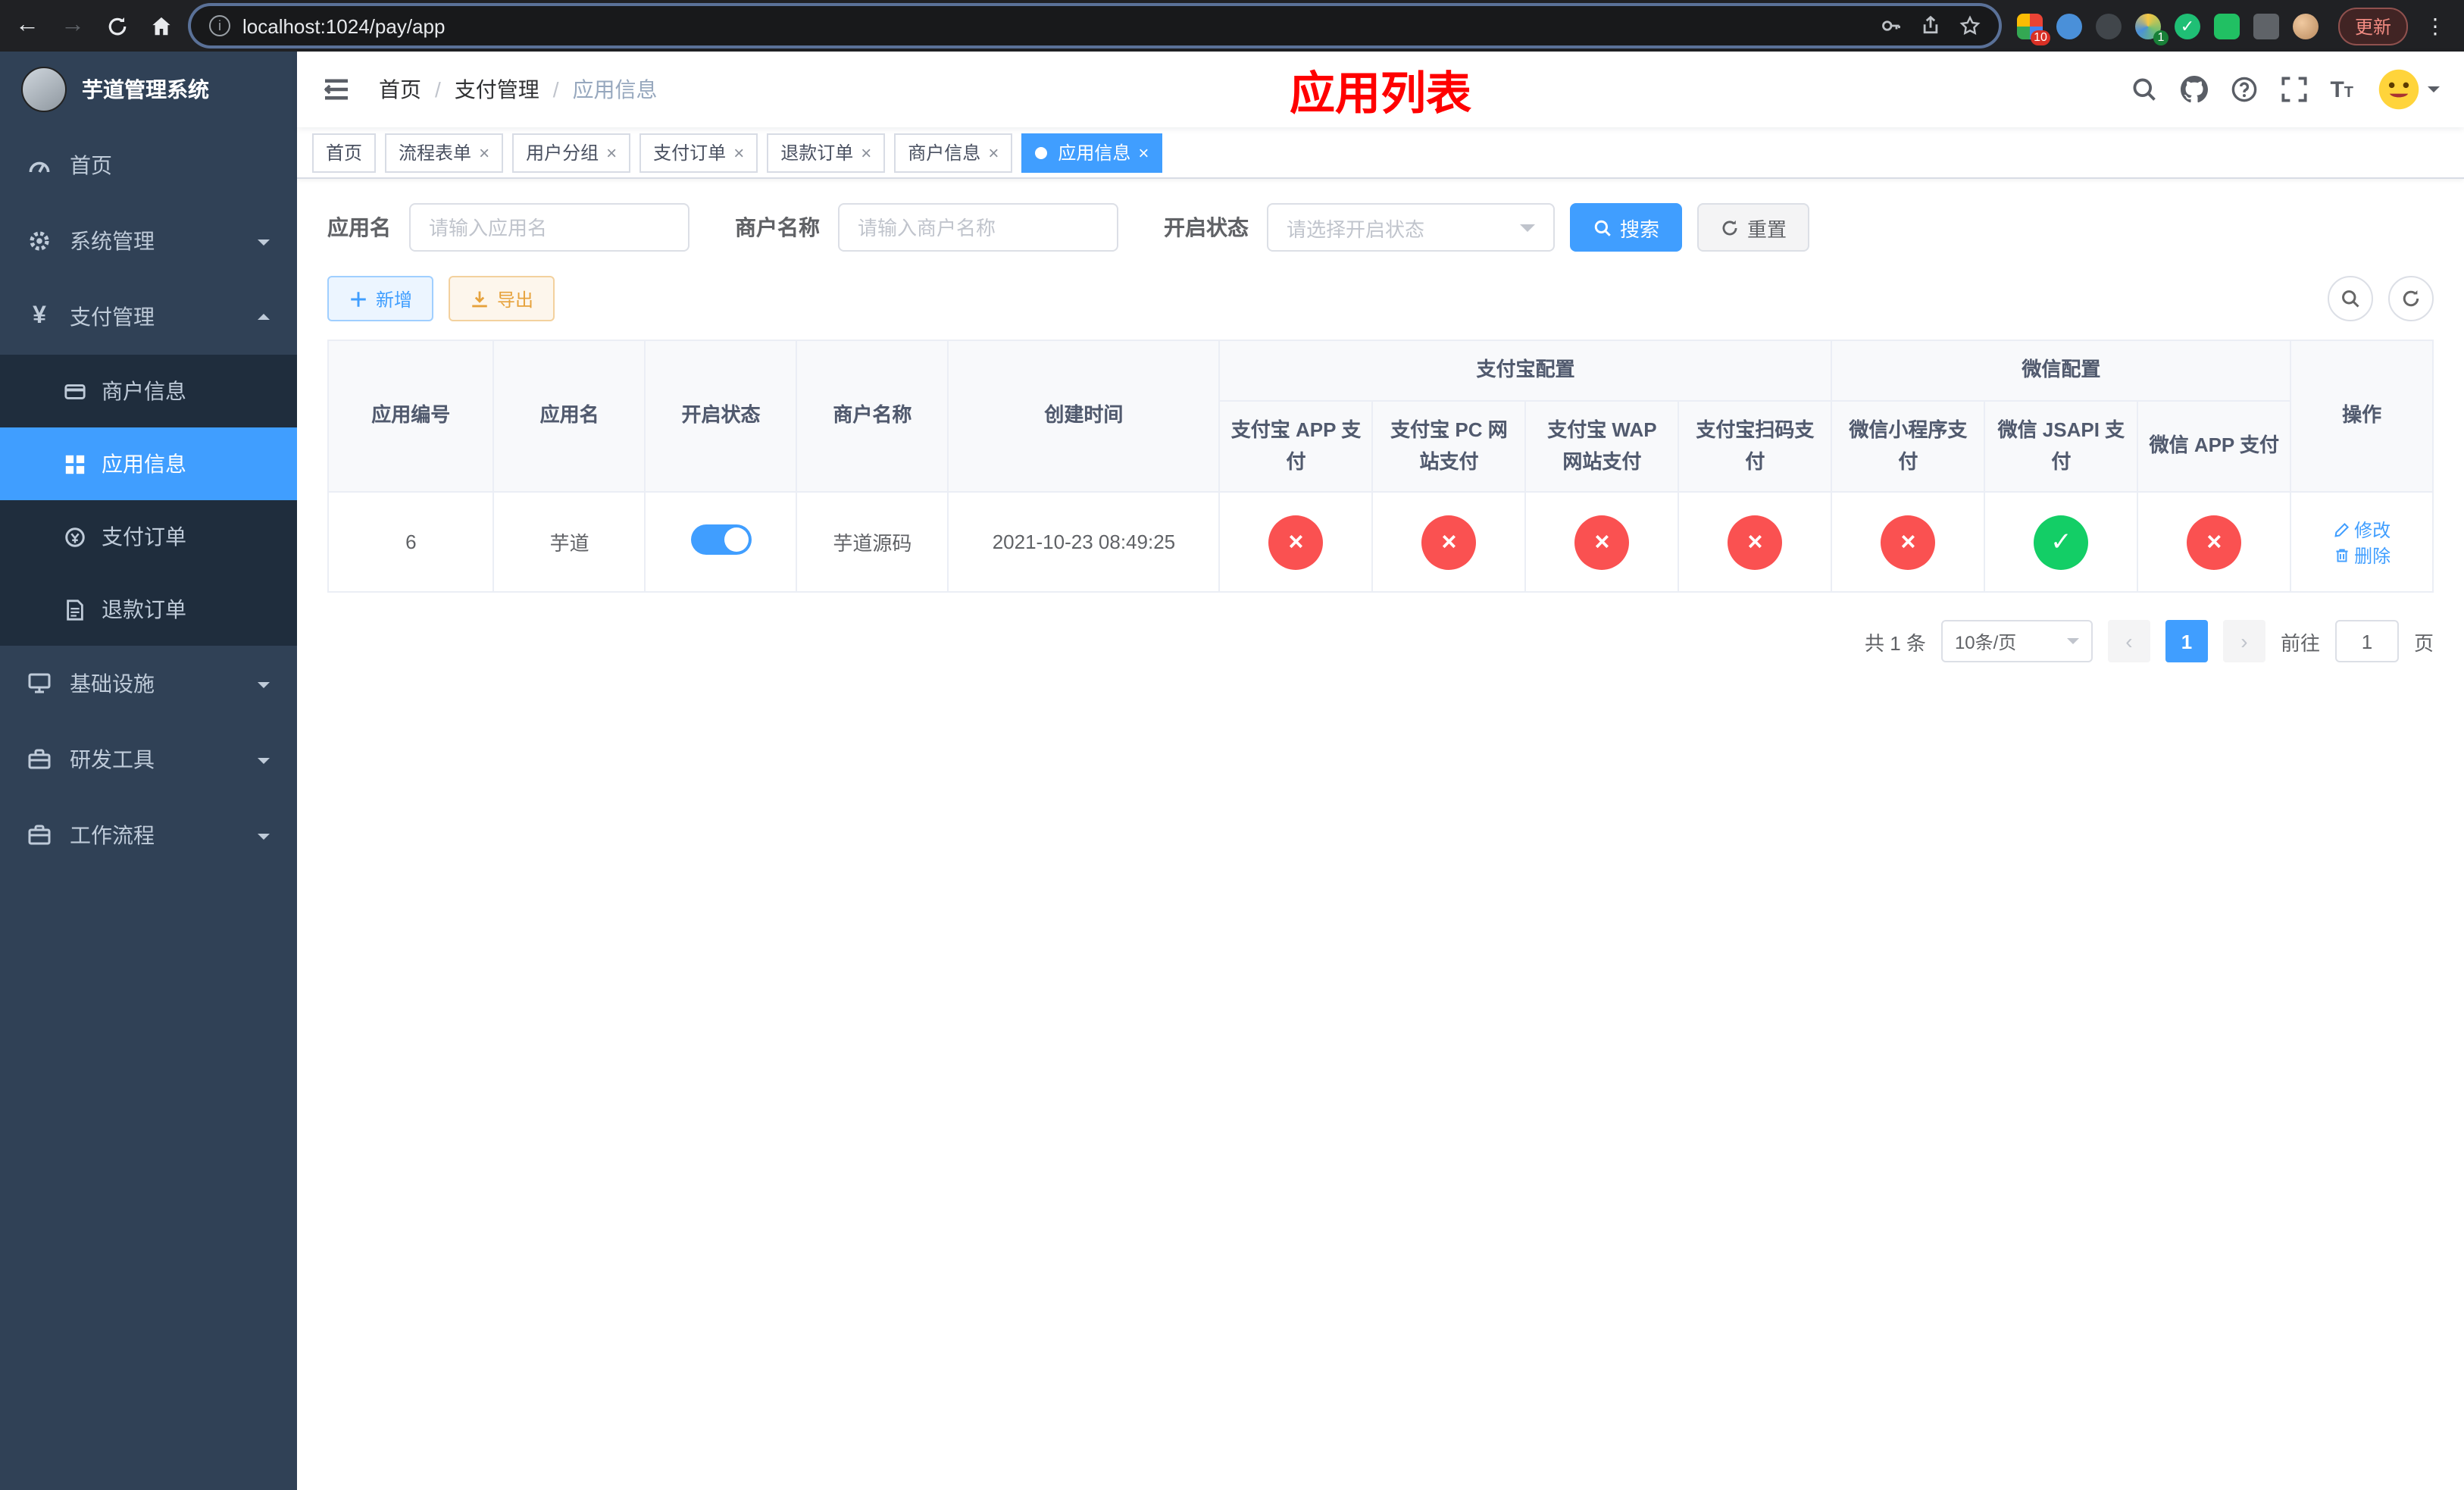 This screenshot has height=1490, width=2464. I want to click on browser-chrome: ← → i localhost:1024/pay/app 10 1 ✓ 更新 ⋮, so click(1232, 26).